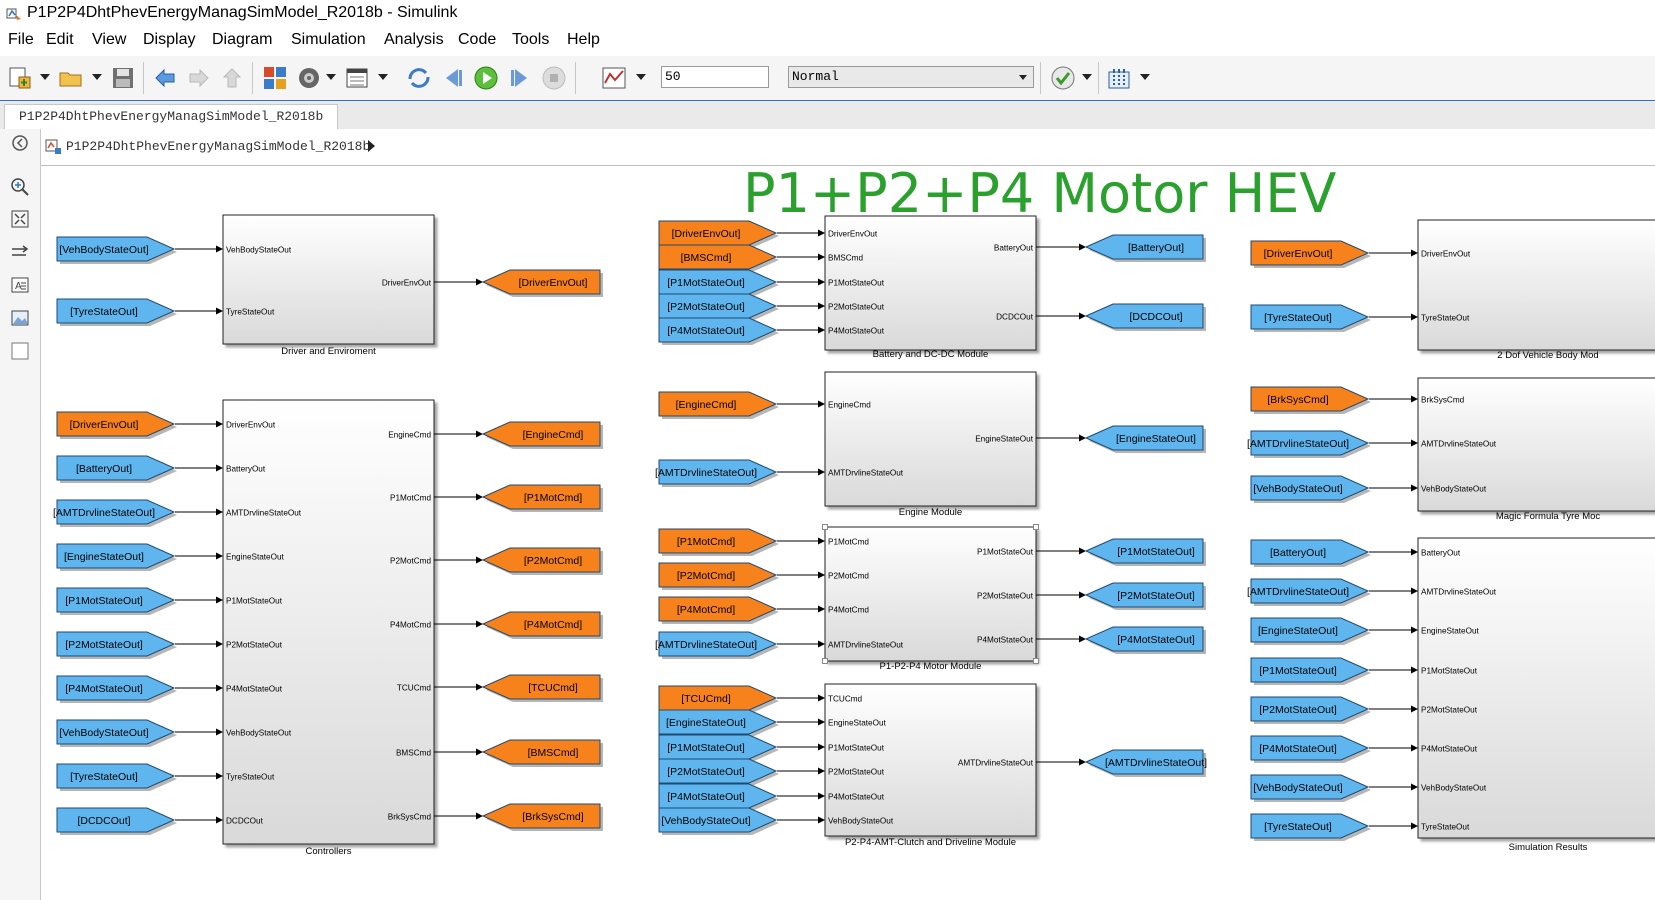  Describe the element at coordinates (309, 78) in the screenshot. I see `model-settings-gear-icon` at that location.